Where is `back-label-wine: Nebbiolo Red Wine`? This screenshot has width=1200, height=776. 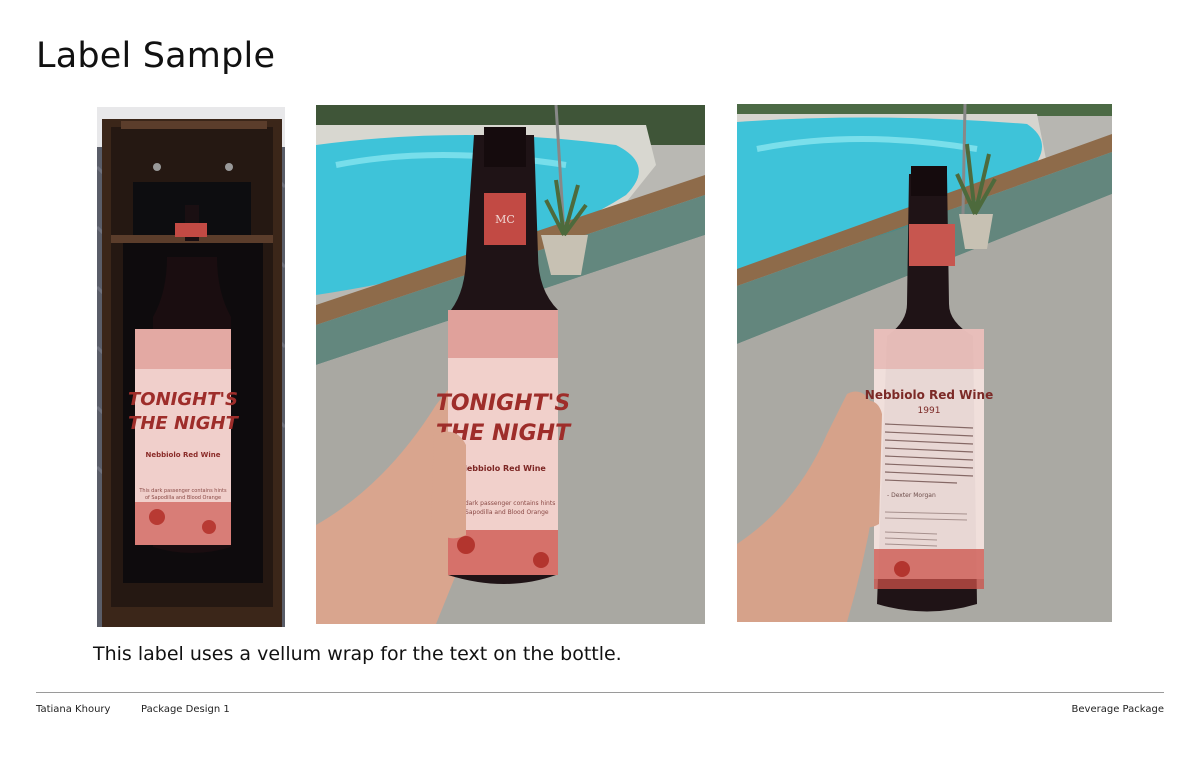
back-label-wine: Nebbiolo Red Wine is located at coordinates (929, 395).